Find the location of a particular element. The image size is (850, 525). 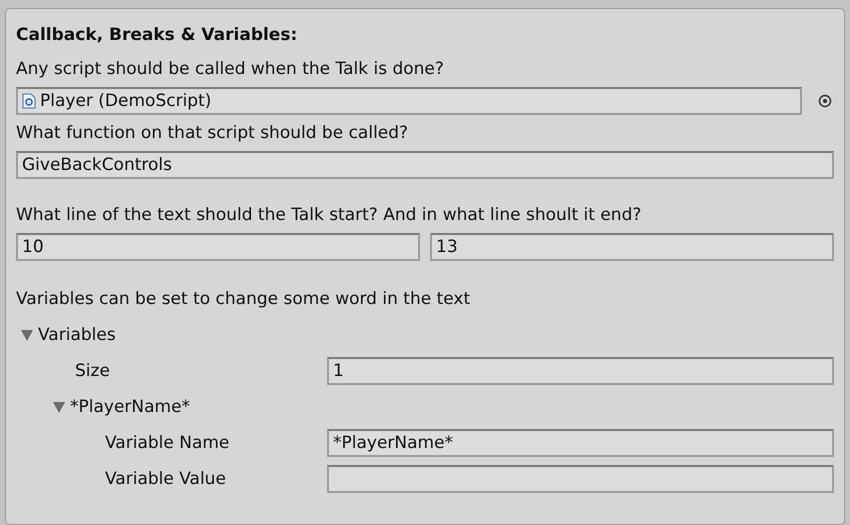

field-label: What function on that script should be called? is located at coordinates (213, 133).